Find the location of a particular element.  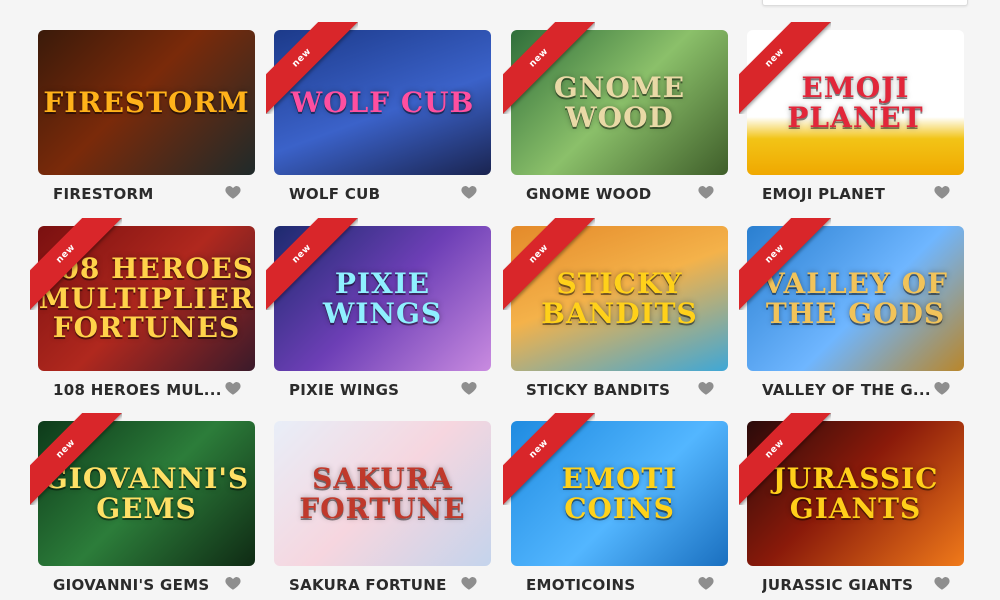

game-logo-text: Pixie Wings is located at coordinates (382, 298).